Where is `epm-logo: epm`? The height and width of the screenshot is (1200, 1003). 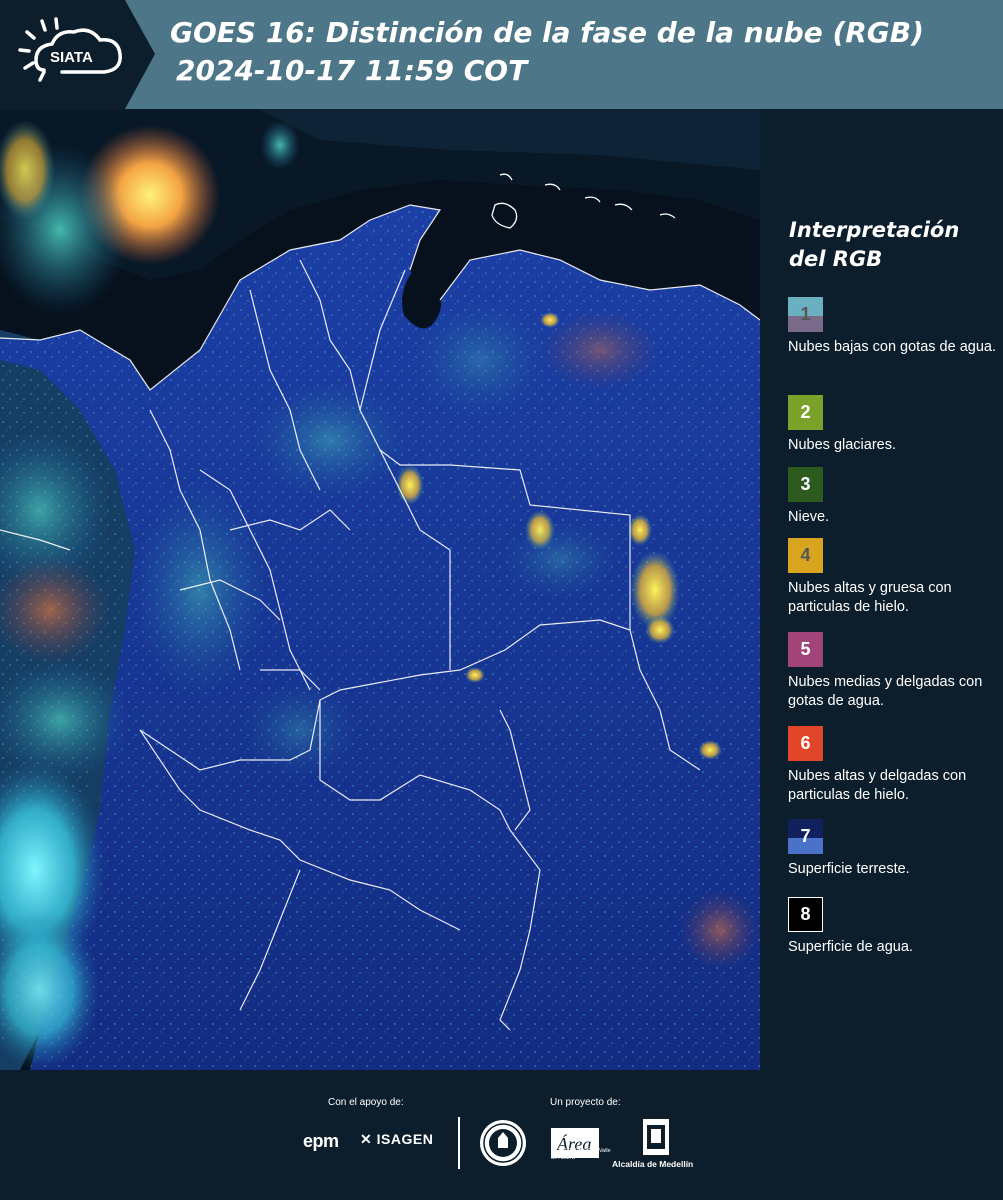 epm-logo: epm is located at coordinates (321, 1141).